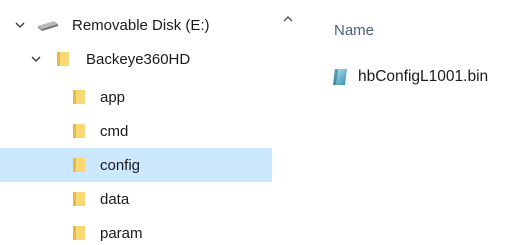  I want to click on file-item: hbConfigL1001.bin, so click(424, 77).